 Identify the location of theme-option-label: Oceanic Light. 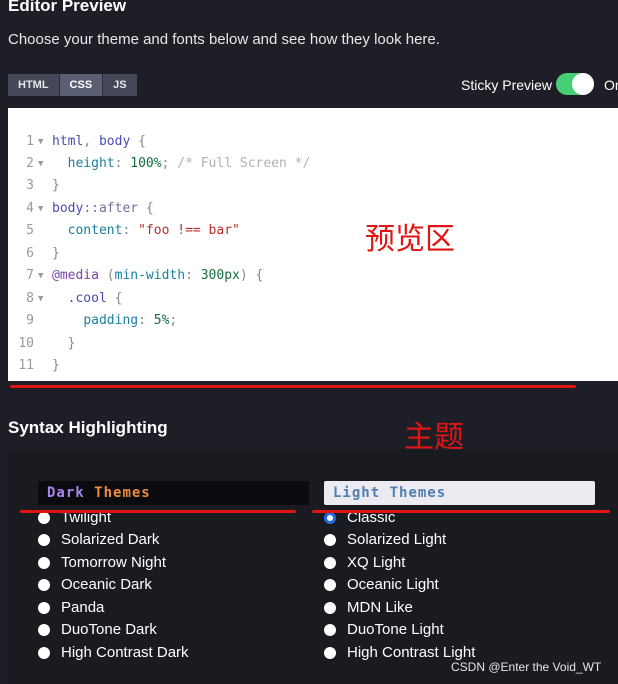
(393, 584).